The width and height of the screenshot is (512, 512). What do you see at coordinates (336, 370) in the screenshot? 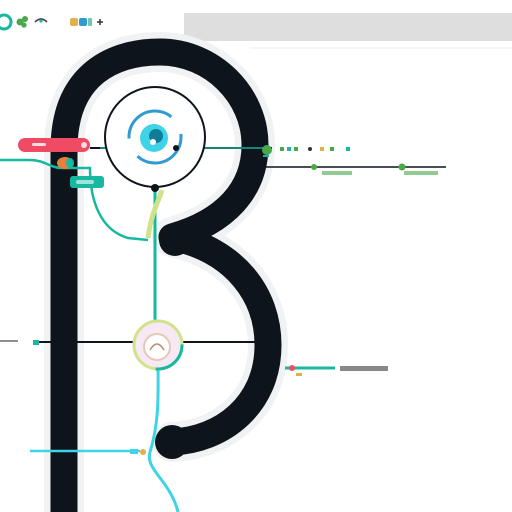
I see `tick-group-lower` at bounding box center [336, 370].